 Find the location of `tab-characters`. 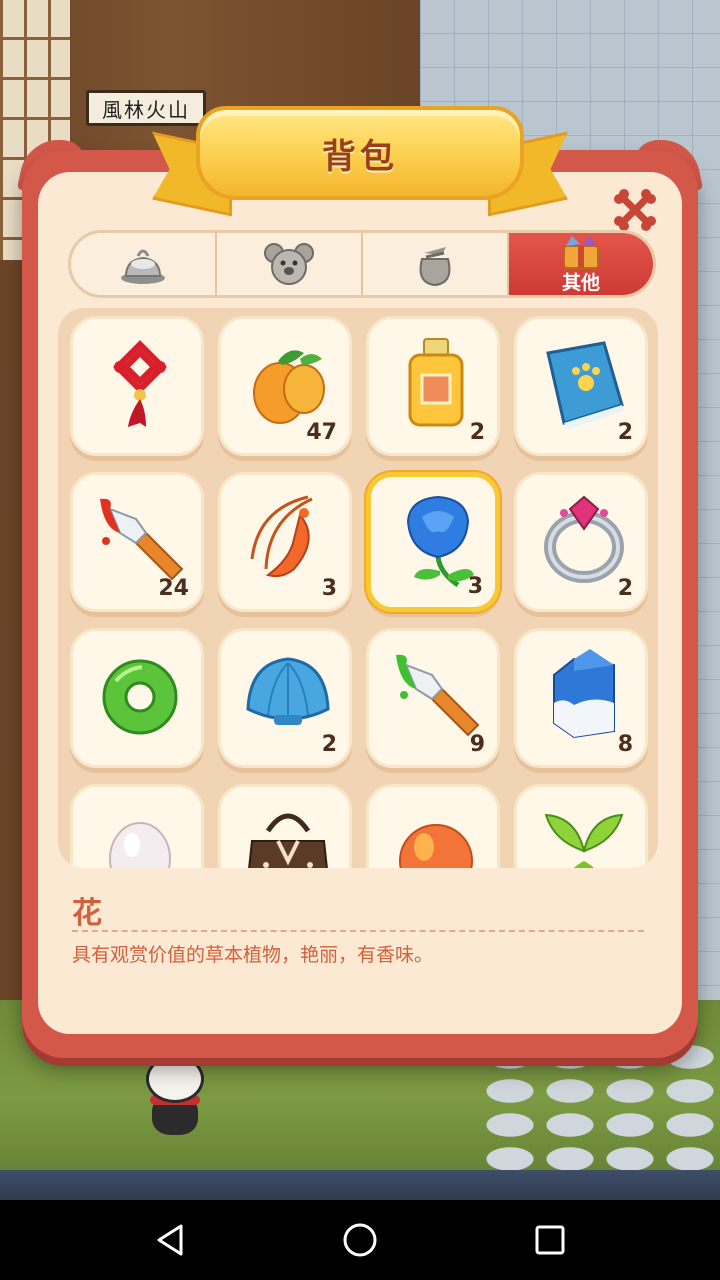

tab-characters is located at coordinates (290, 264).